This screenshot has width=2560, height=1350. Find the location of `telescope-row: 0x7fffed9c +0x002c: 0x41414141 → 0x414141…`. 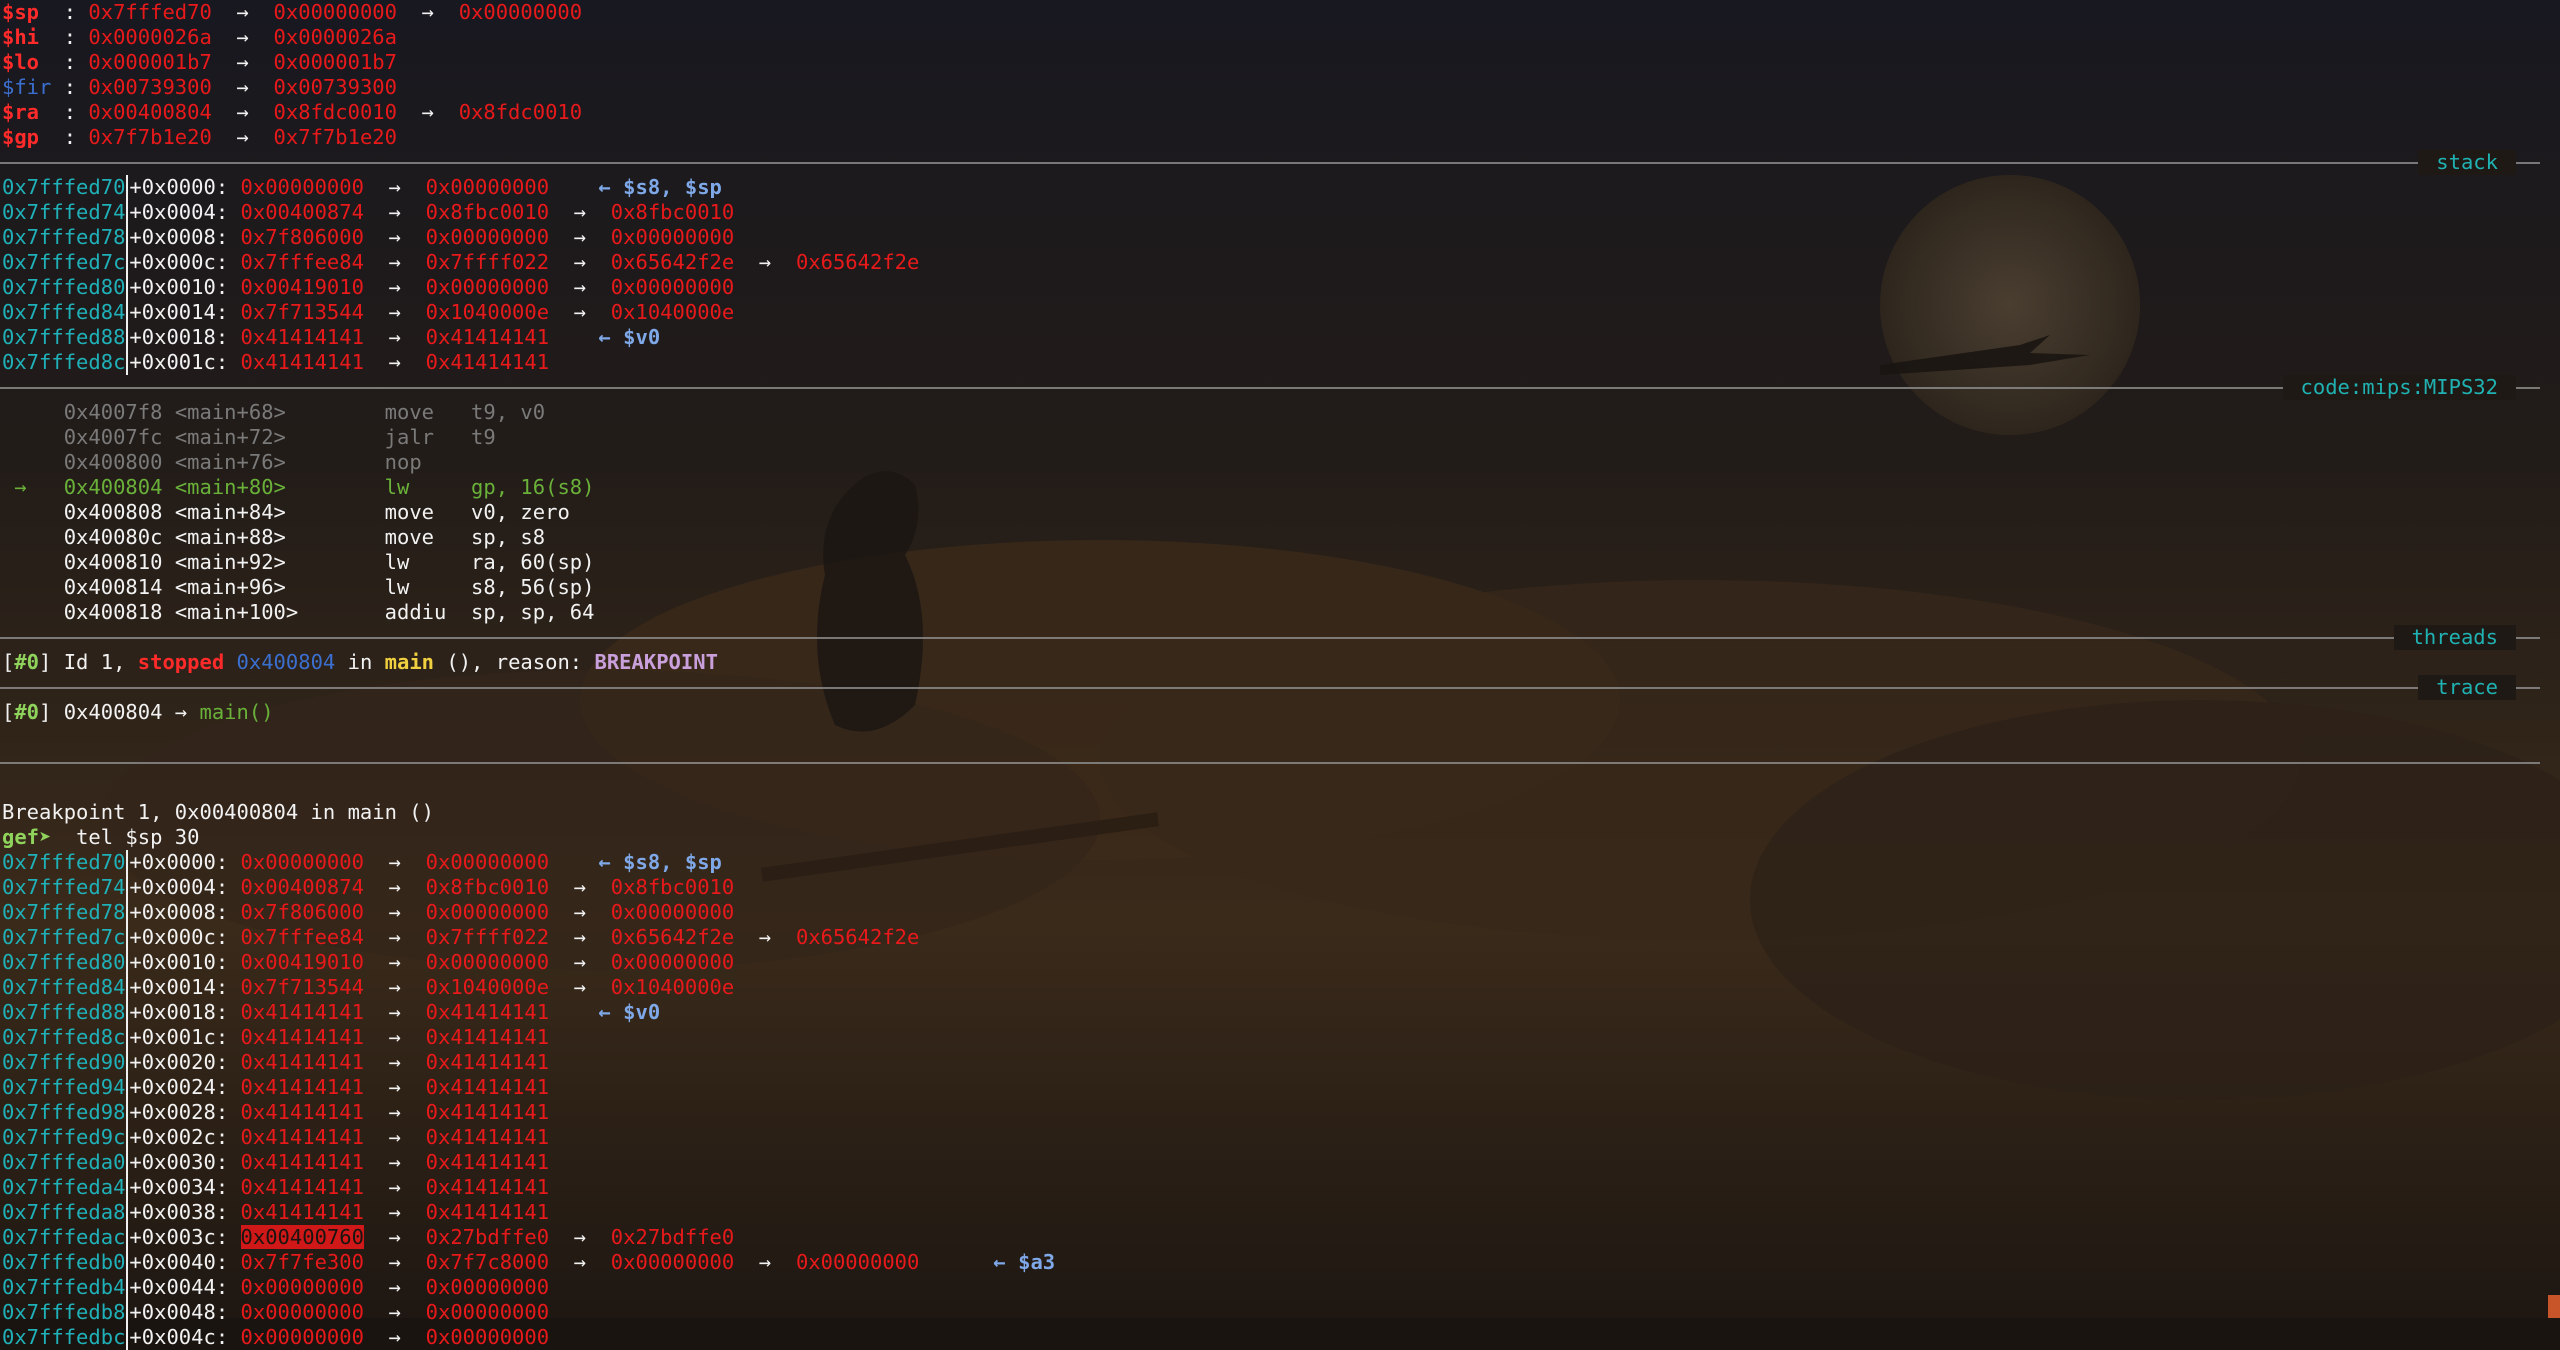

telescope-row: 0x7fffed9c +0x002c: 0x41414141 → 0x414141… is located at coordinates (275, 1137).